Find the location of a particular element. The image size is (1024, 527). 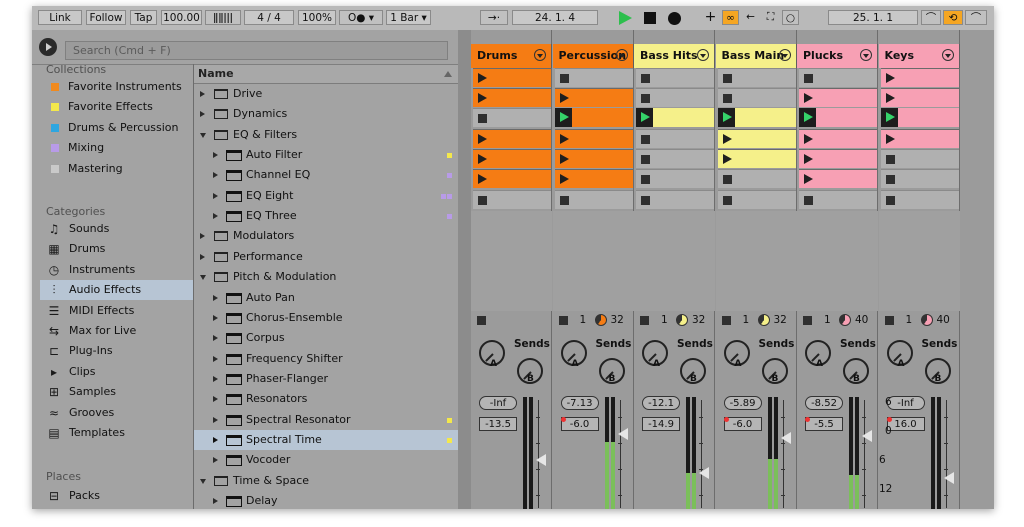

track-header: Plucks is located at coordinates (837, 56).